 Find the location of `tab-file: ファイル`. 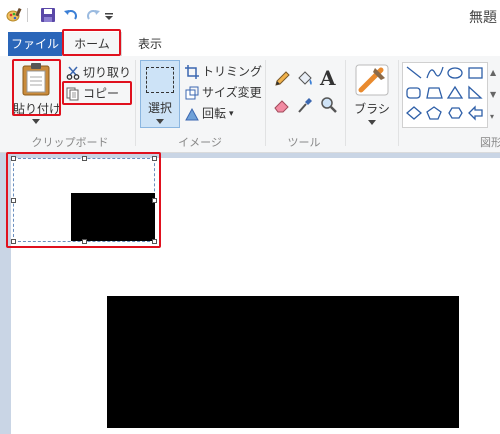

tab-file: ファイル is located at coordinates (35, 44).